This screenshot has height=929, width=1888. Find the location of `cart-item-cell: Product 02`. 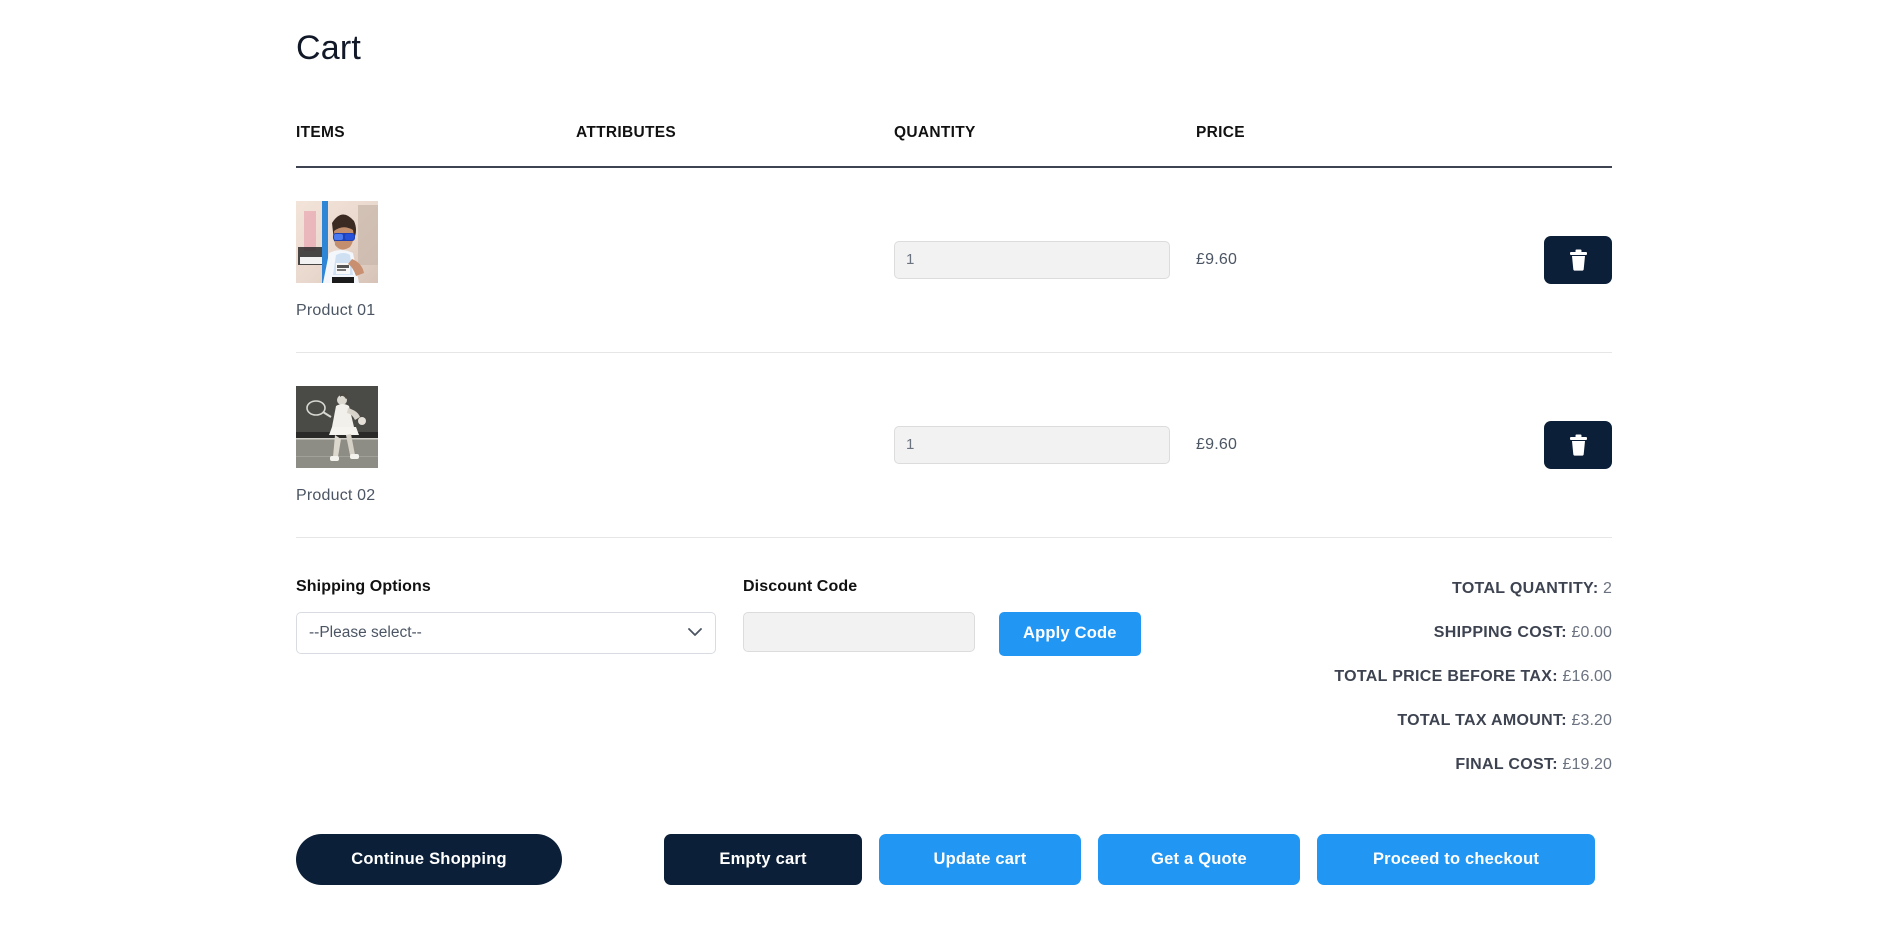

cart-item-cell: Product 02 is located at coordinates (436, 444).